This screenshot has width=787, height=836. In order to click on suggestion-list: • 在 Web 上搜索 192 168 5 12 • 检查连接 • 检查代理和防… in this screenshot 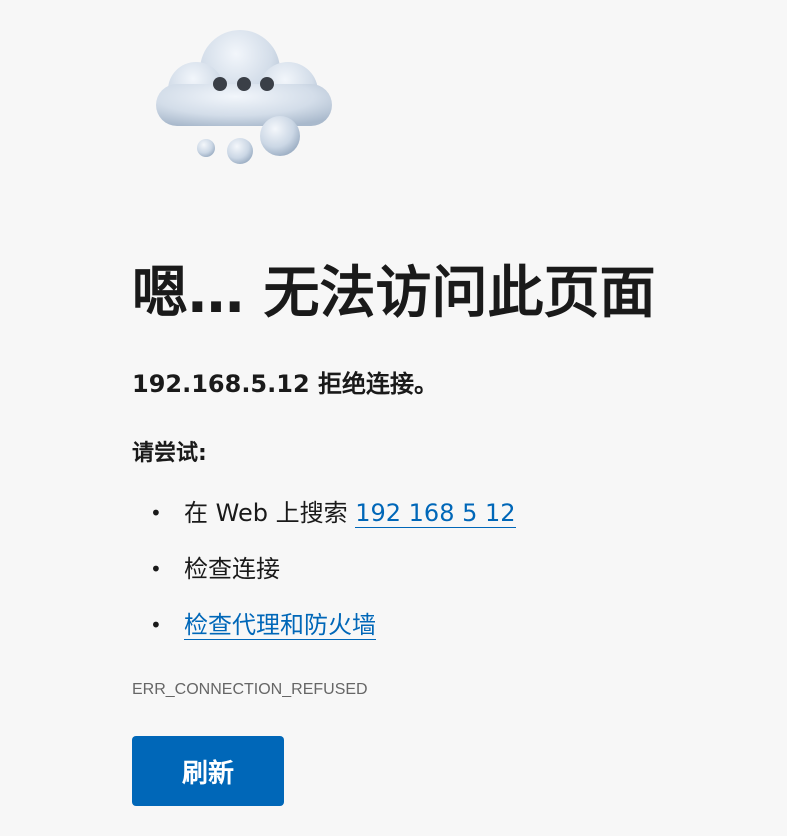, I will do `click(324, 576)`.